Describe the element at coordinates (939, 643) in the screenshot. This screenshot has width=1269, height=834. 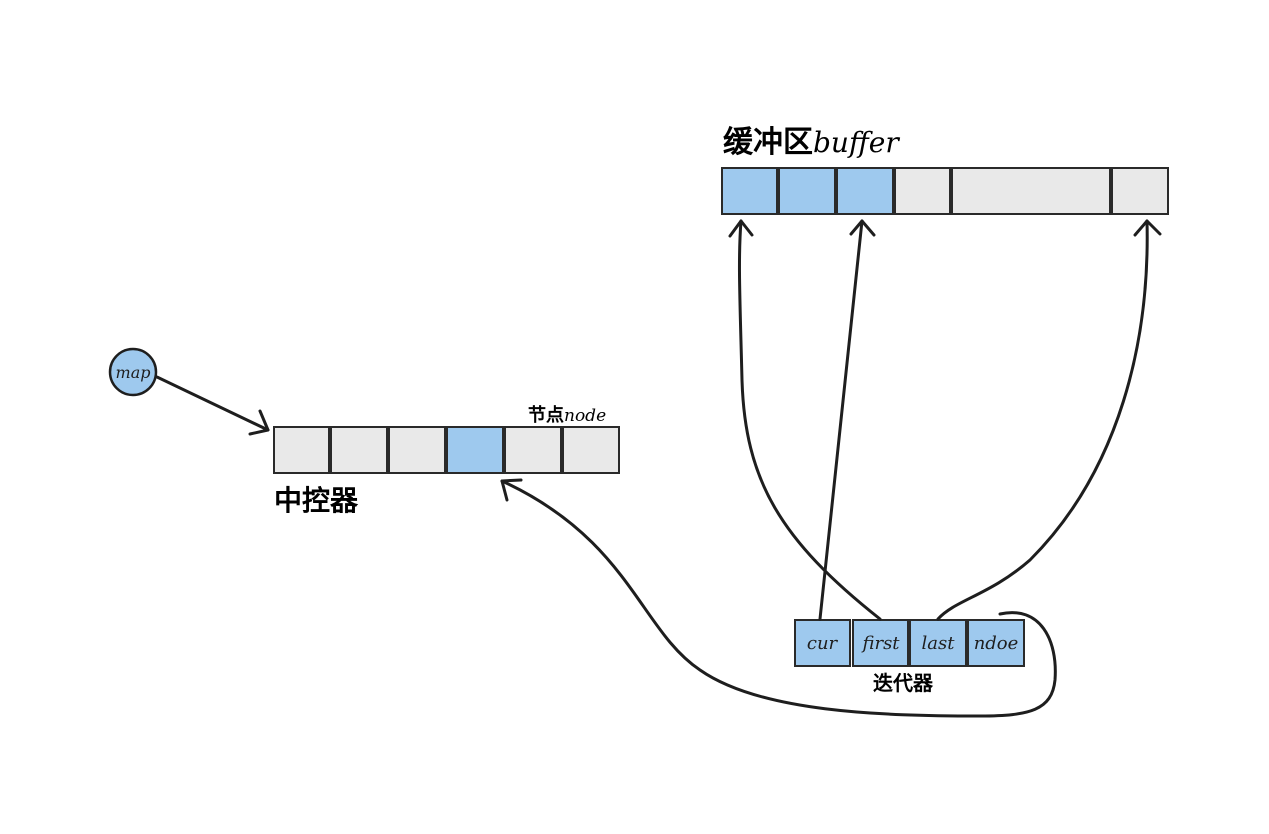
I see `iterator-field-last: last` at that location.